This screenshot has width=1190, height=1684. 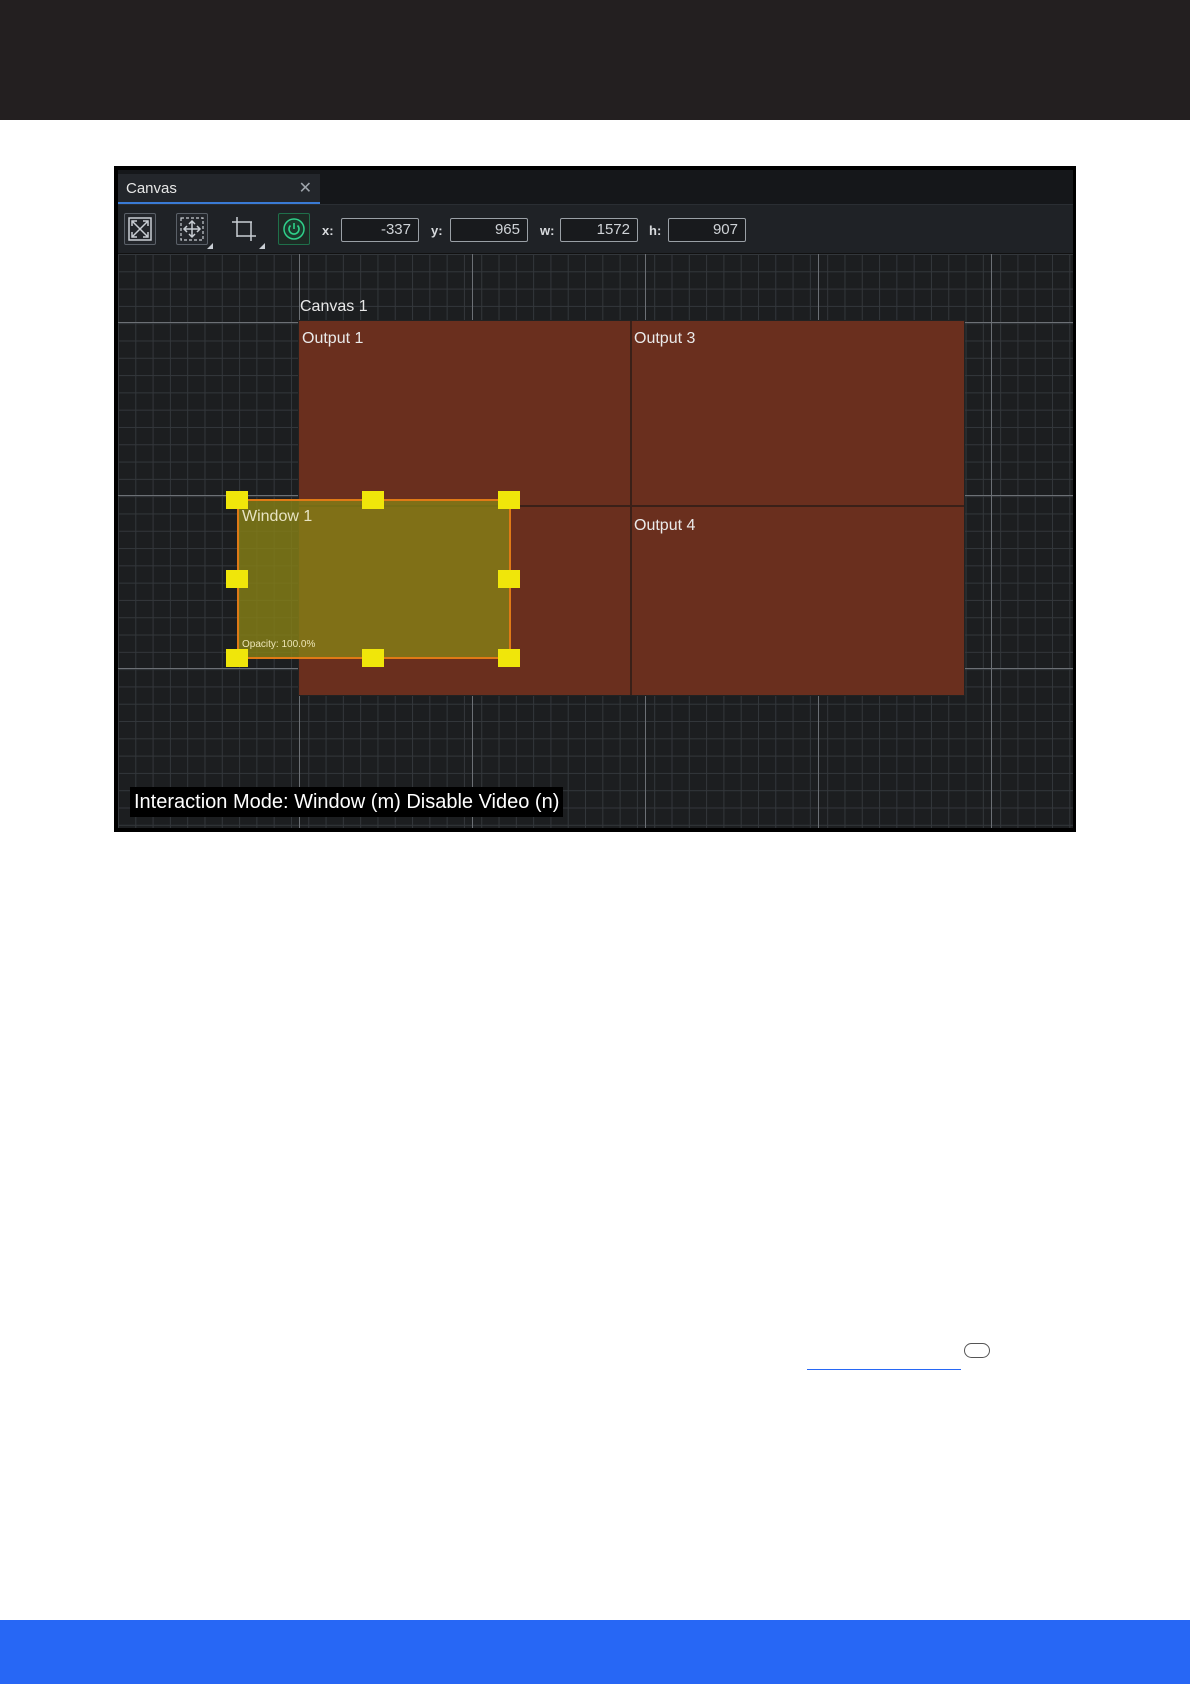 I want to click on y-label: y:, so click(x=437, y=230).